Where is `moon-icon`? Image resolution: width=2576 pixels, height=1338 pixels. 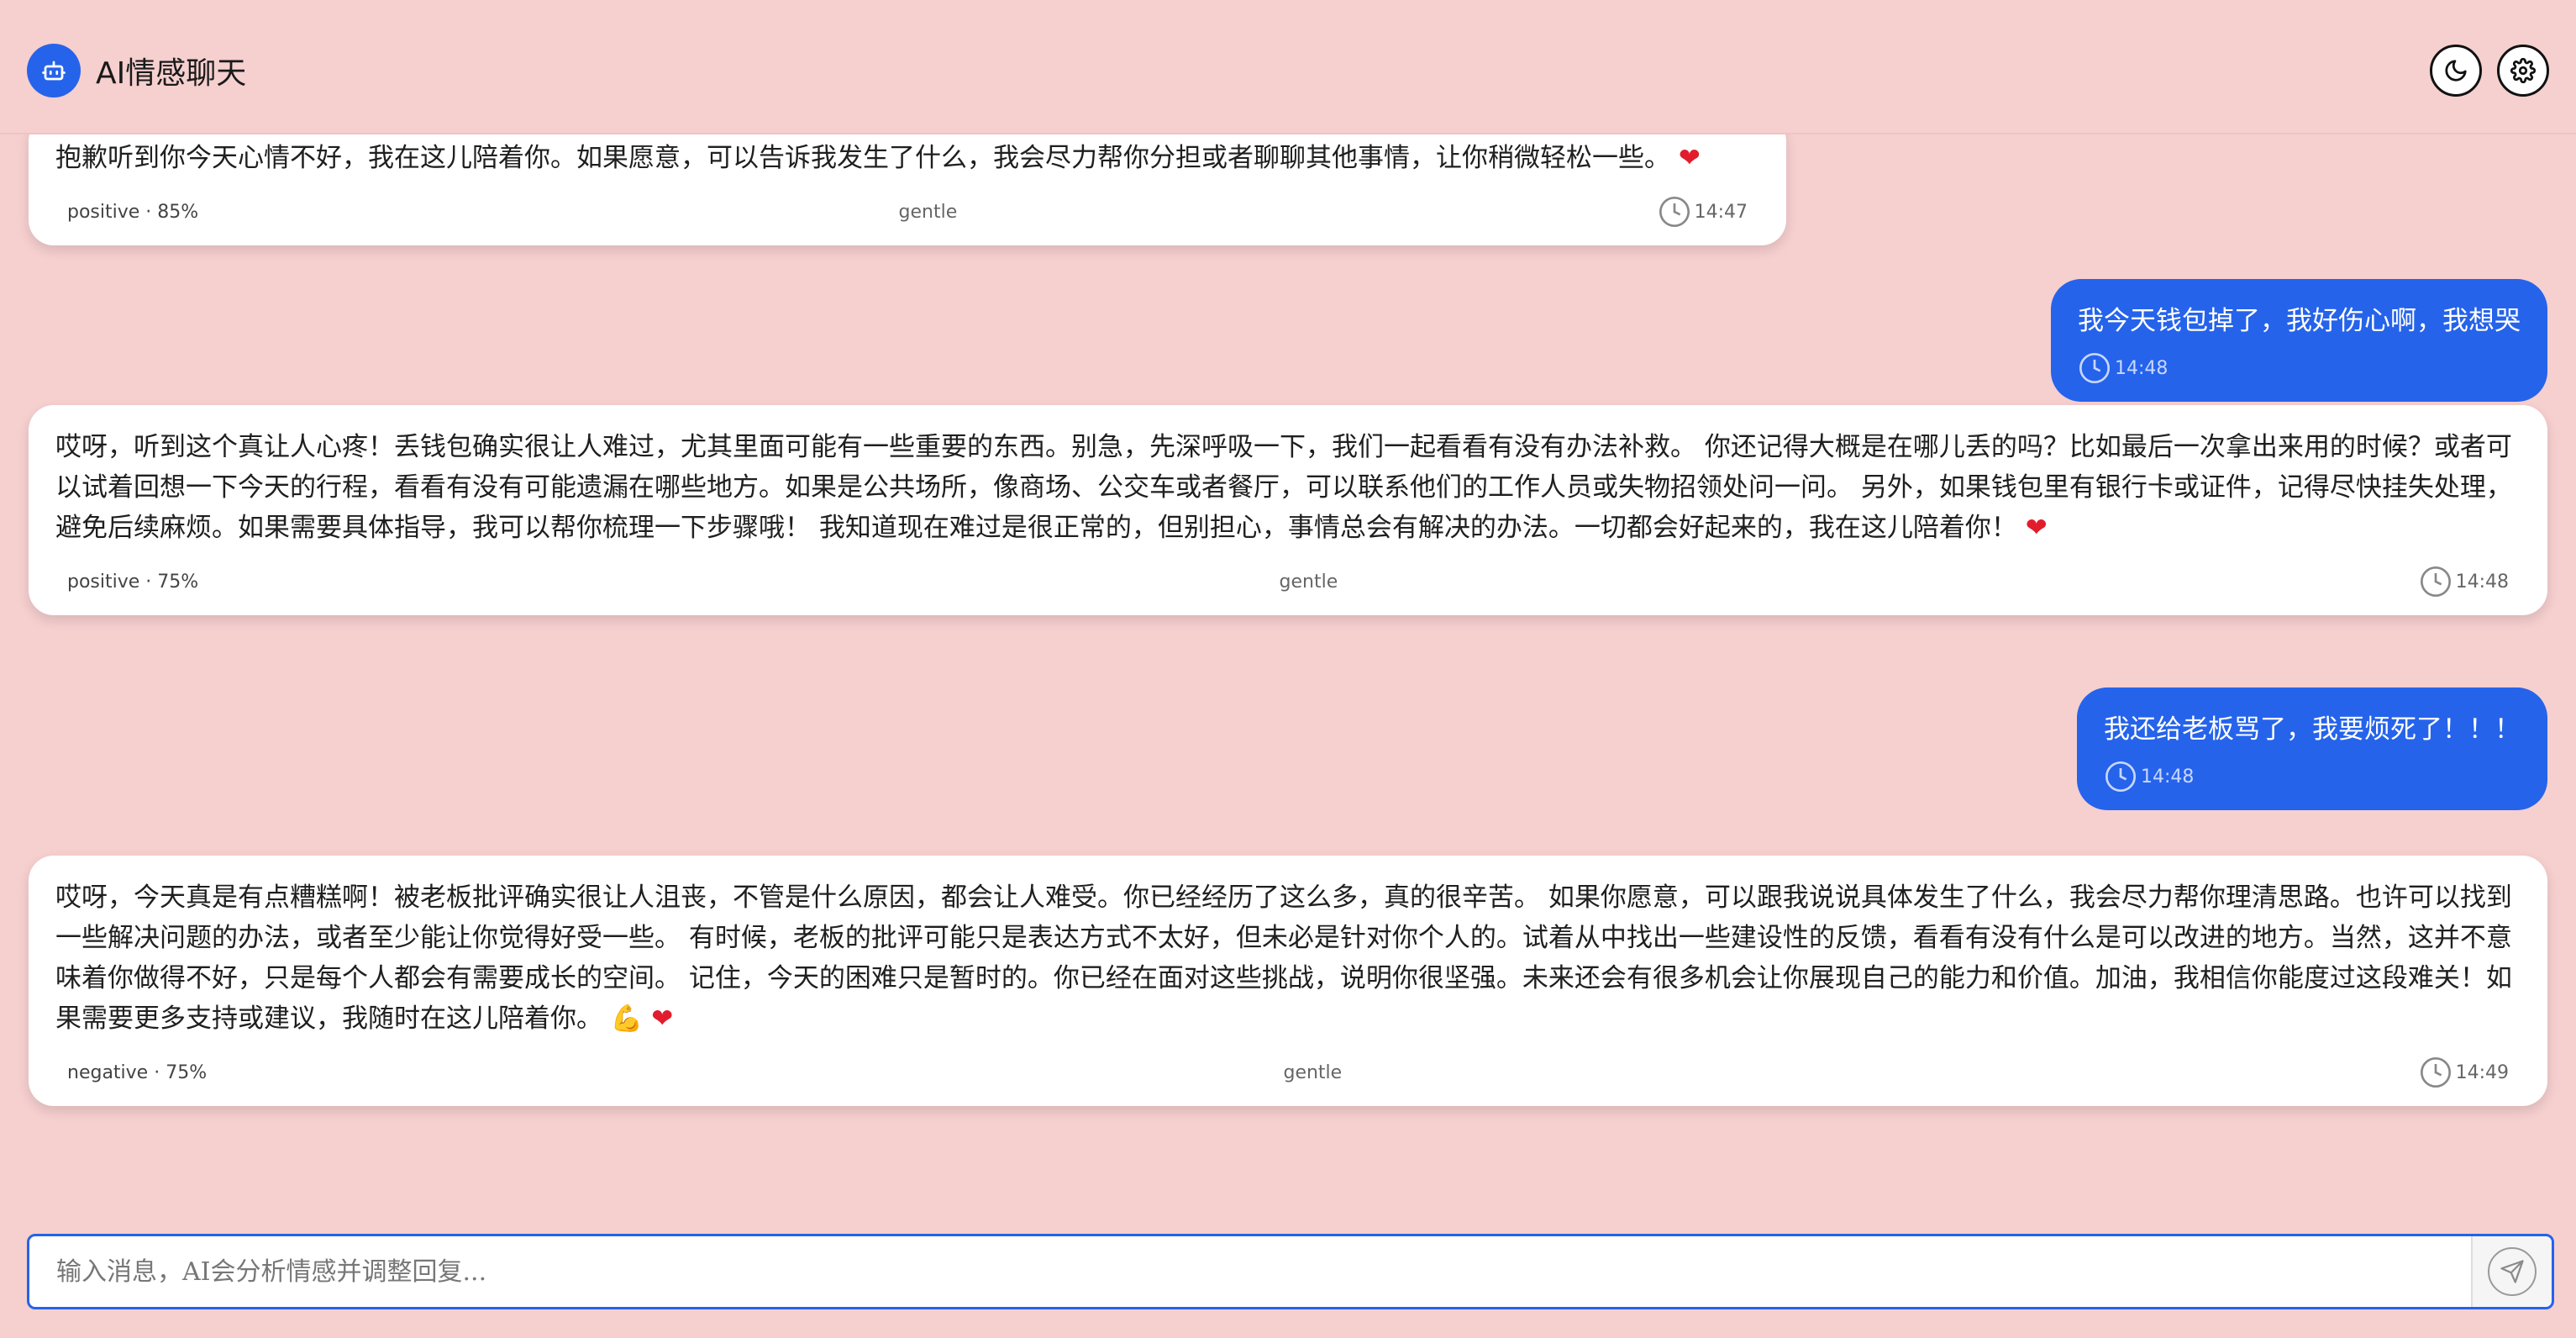
moon-icon is located at coordinates (2456, 71).